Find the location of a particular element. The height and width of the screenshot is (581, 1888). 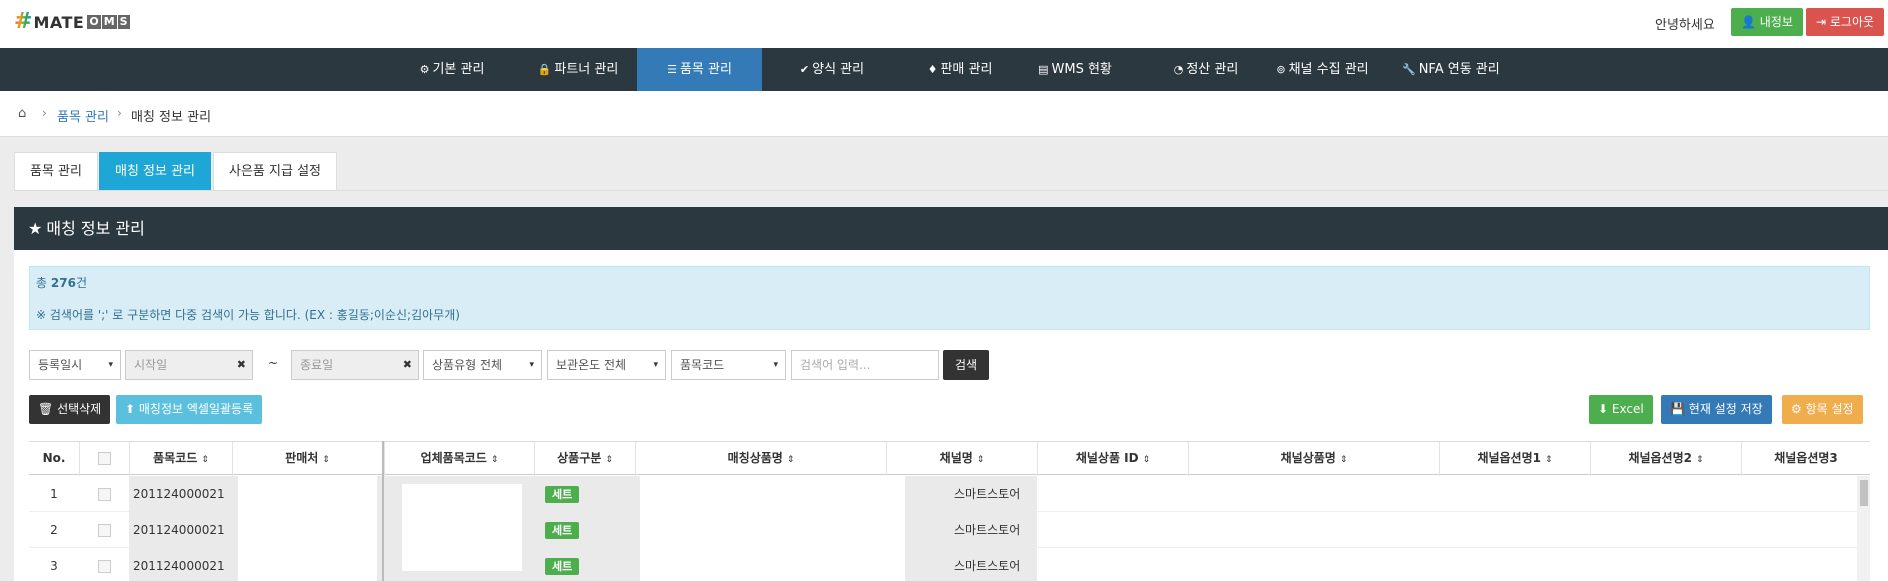

table-scrollbar is located at coordinates (1863, 528).